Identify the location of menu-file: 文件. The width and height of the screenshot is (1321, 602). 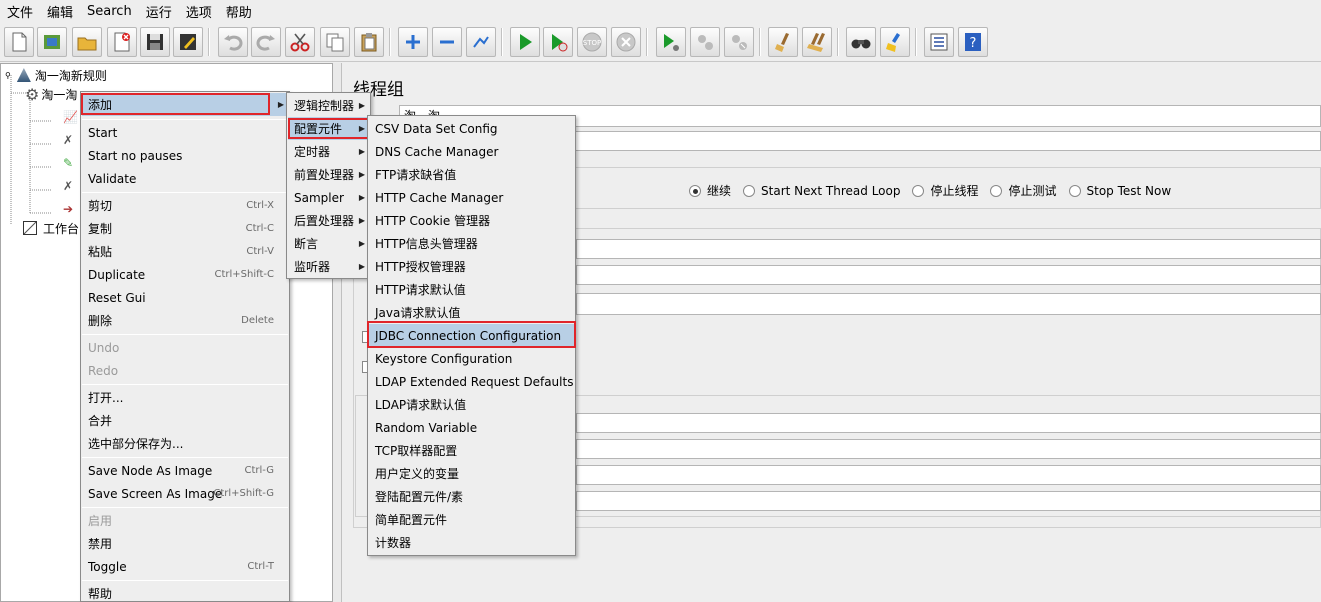
(20, 11).